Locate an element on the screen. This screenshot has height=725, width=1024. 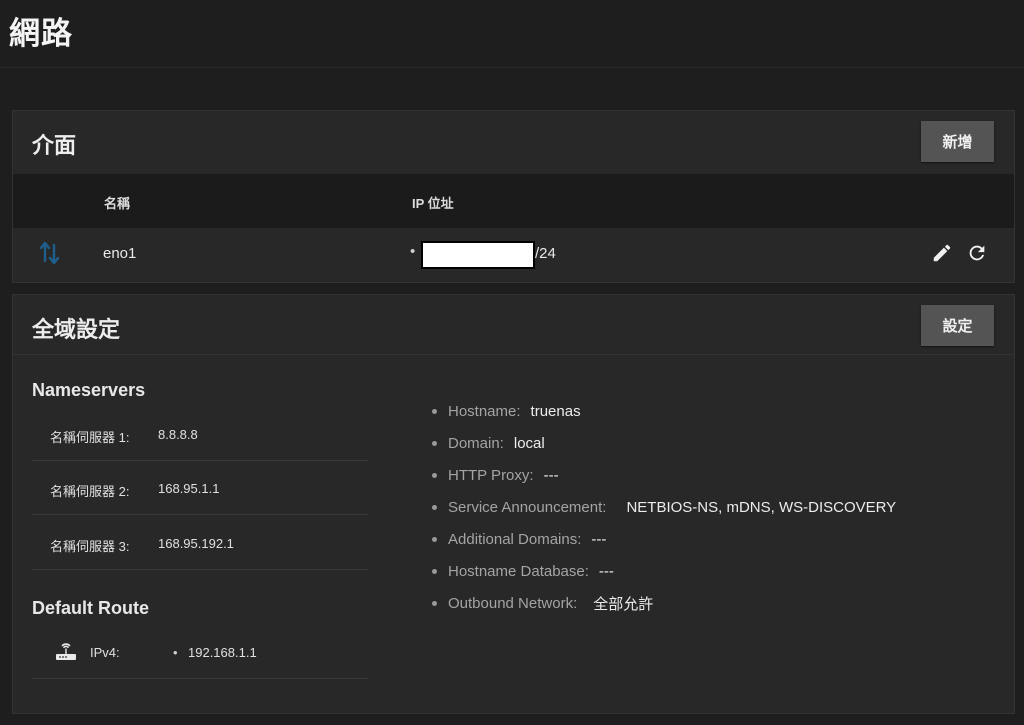
list-item: 名稱伺服器 1: 8.8.8.8 is located at coordinates (200, 434).